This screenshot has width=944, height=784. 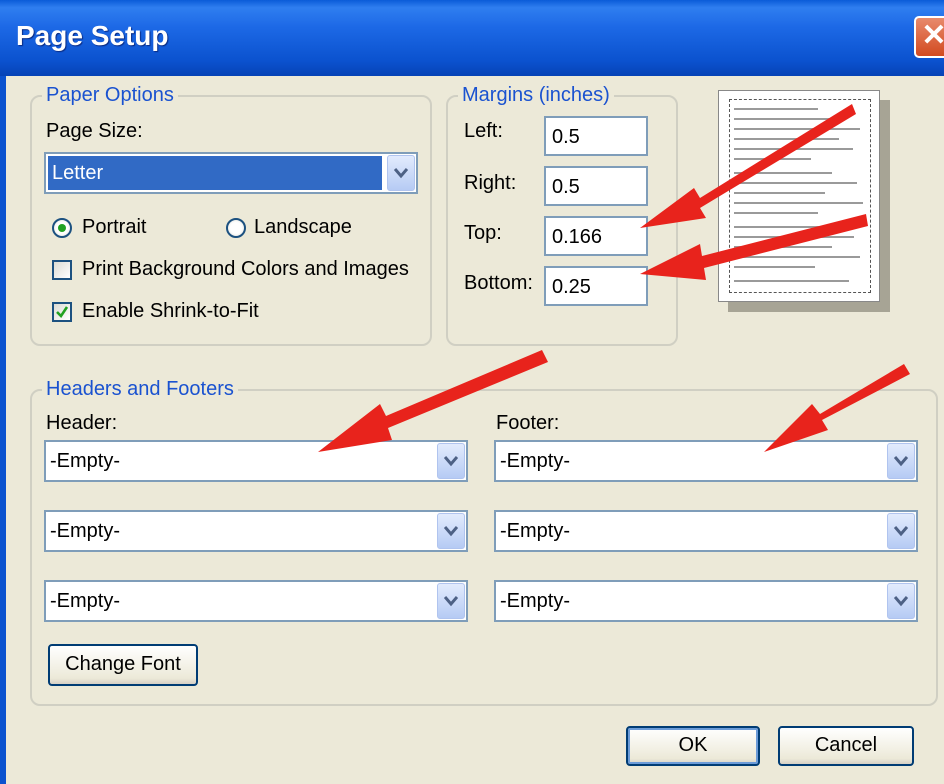 What do you see at coordinates (215, 173) in the screenshot?
I see `page-size-value: Letter` at bounding box center [215, 173].